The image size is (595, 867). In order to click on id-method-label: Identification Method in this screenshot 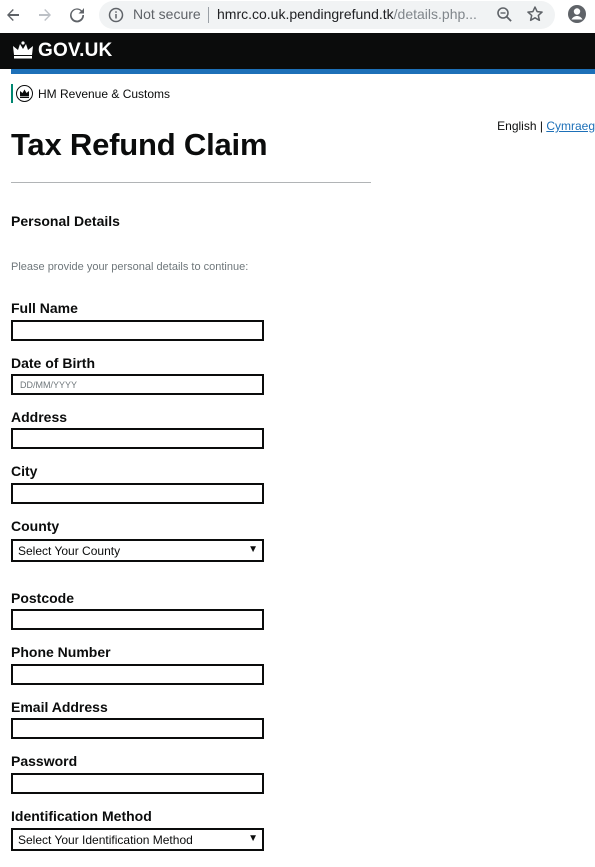, I will do `click(81, 816)`.